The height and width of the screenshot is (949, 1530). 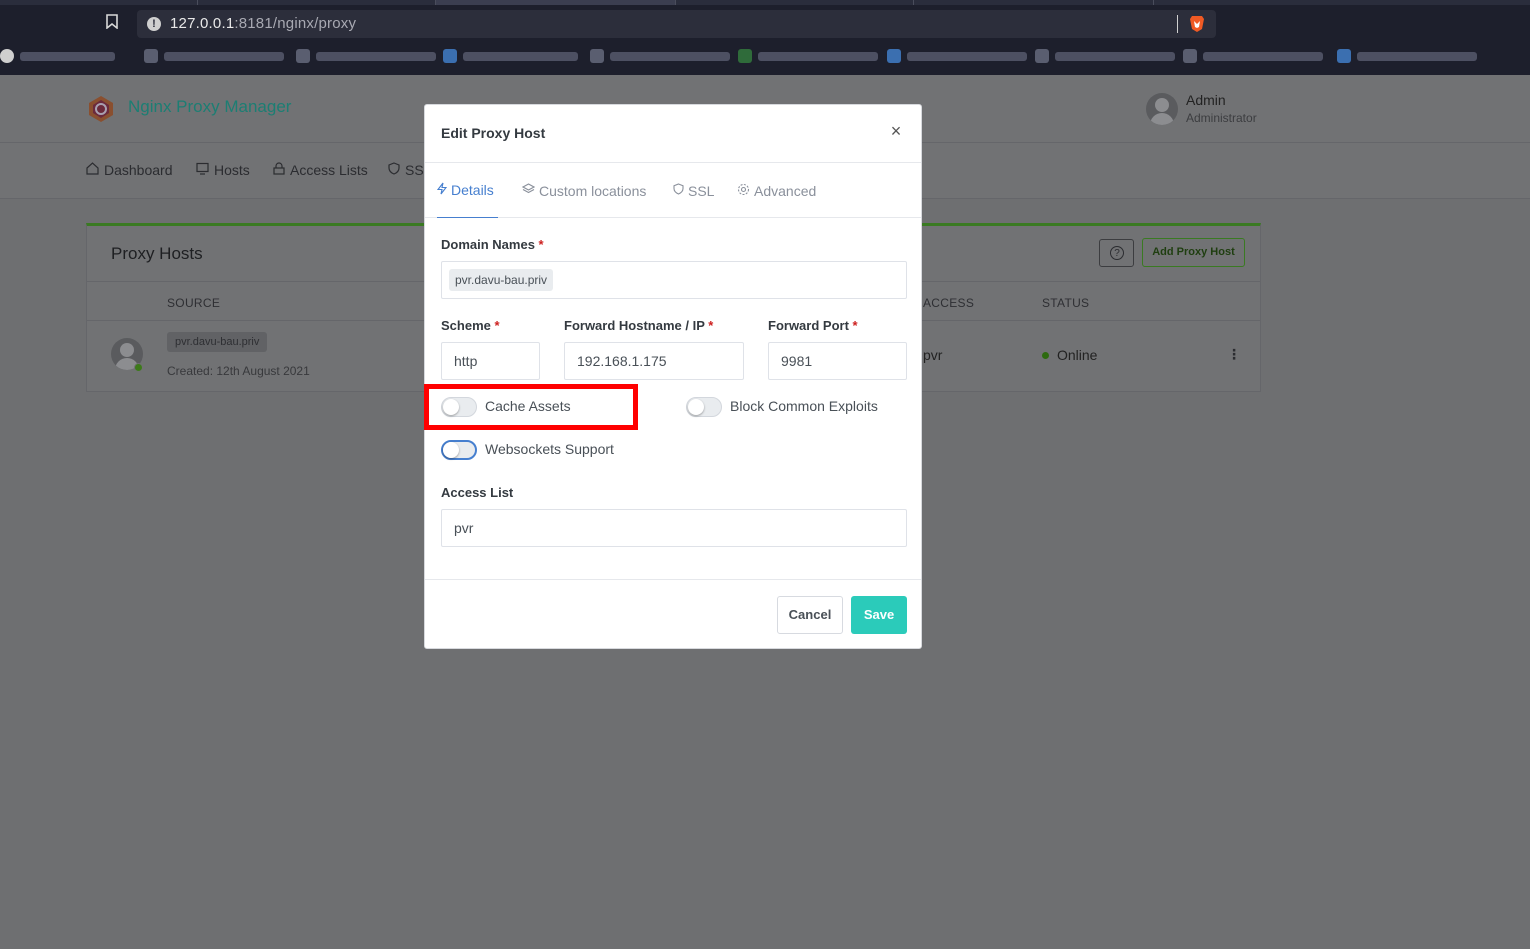 I want to click on add-proxy-host-button: Add Proxy Host, so click(x=1193, y=252).